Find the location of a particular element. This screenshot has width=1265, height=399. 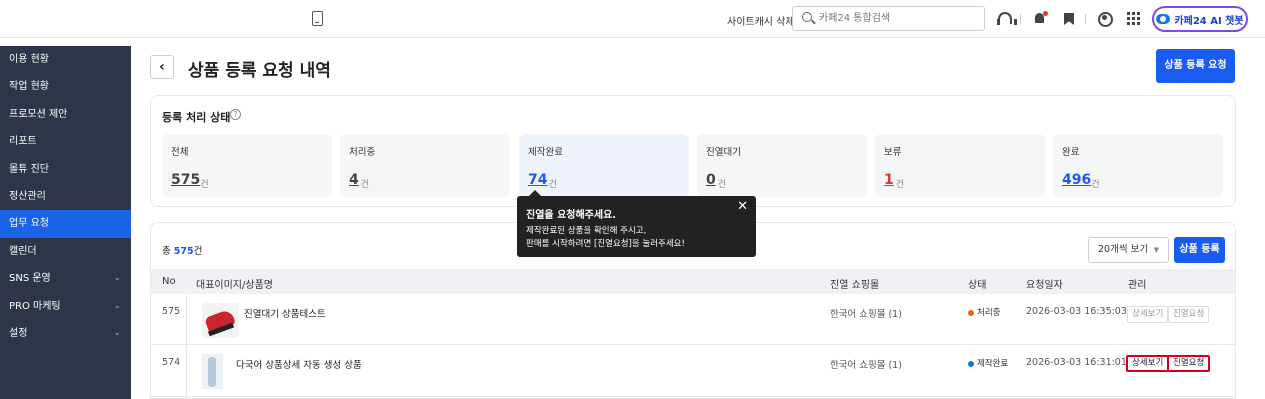

site-cache-clear-link: 사이트캐시 삭제 is located at coordinates (761, 20).